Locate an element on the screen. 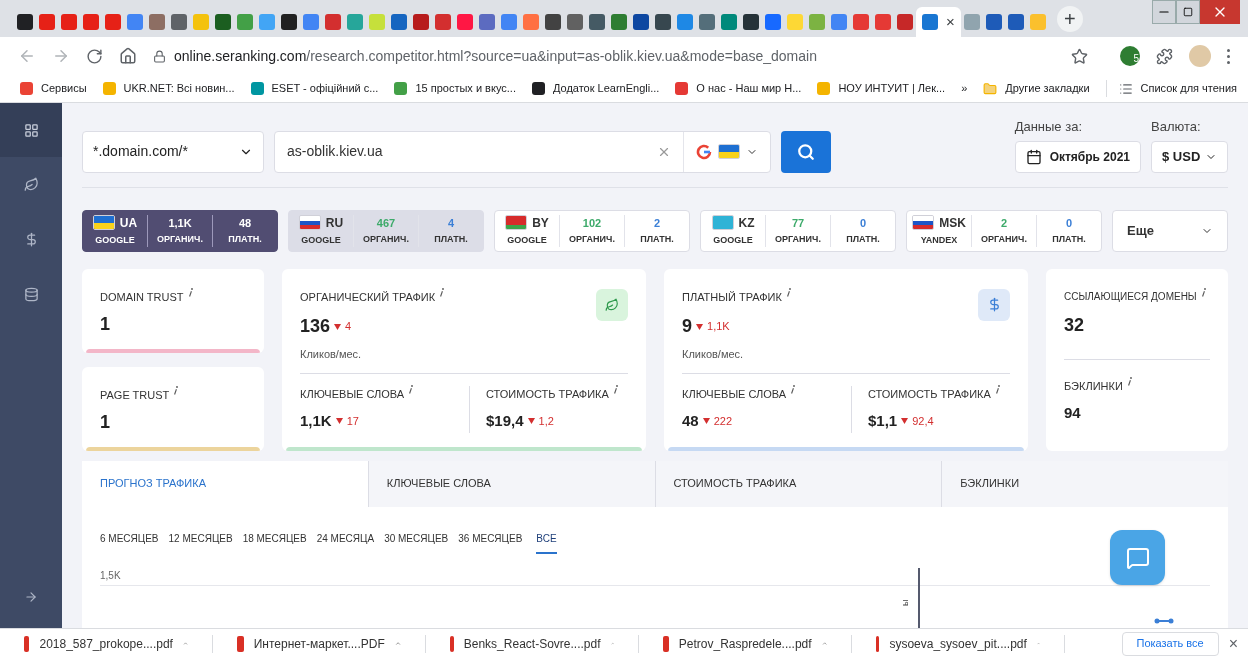  forward-icon is located at coordinates (61, 56).